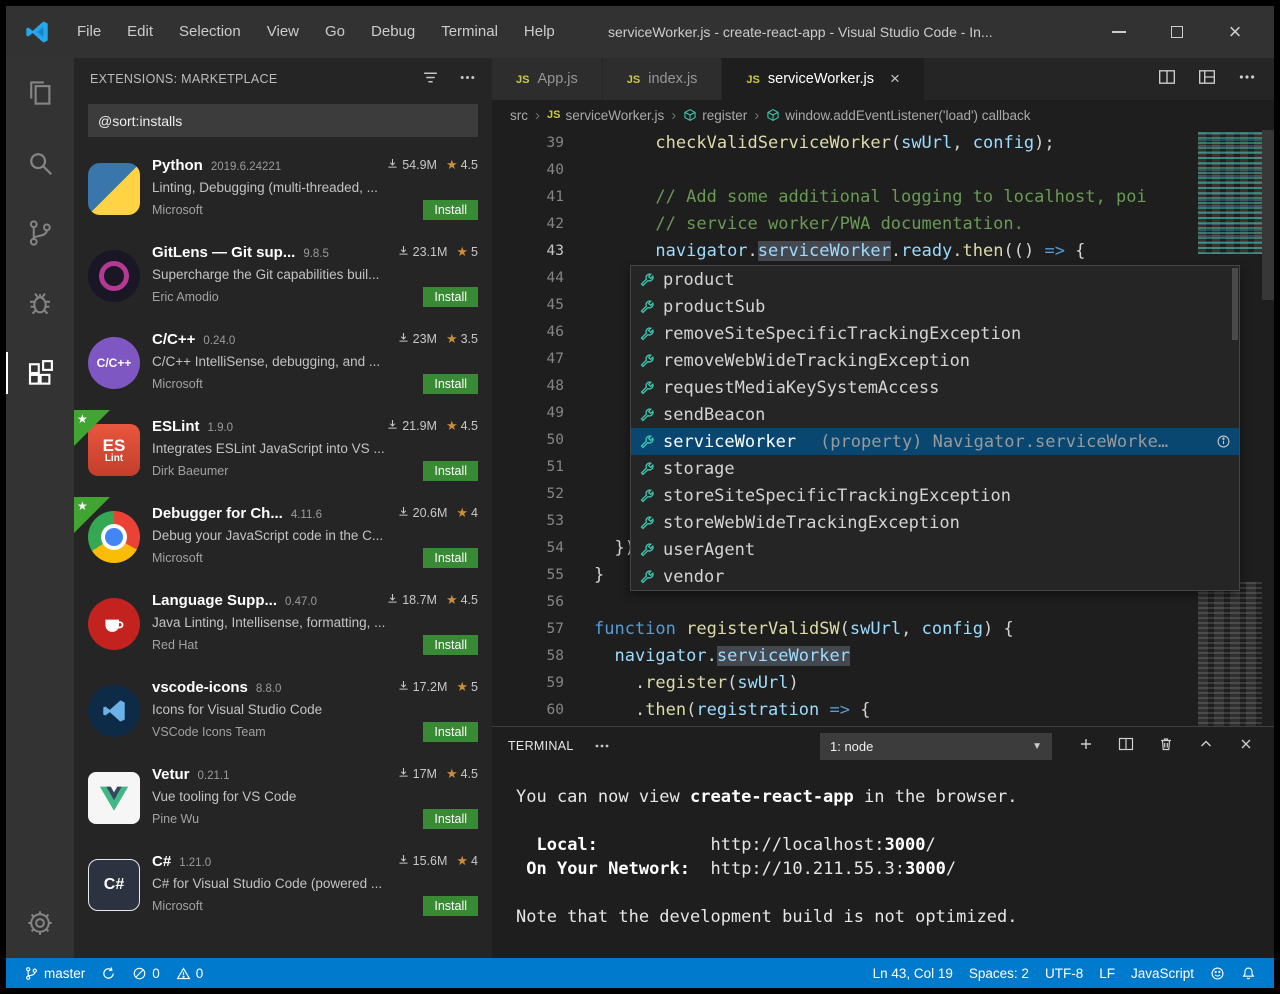 This screenshot has height=994, width=1280. I want to click on code-line: 58 navigator.serviceWorker, so click(883, 656).